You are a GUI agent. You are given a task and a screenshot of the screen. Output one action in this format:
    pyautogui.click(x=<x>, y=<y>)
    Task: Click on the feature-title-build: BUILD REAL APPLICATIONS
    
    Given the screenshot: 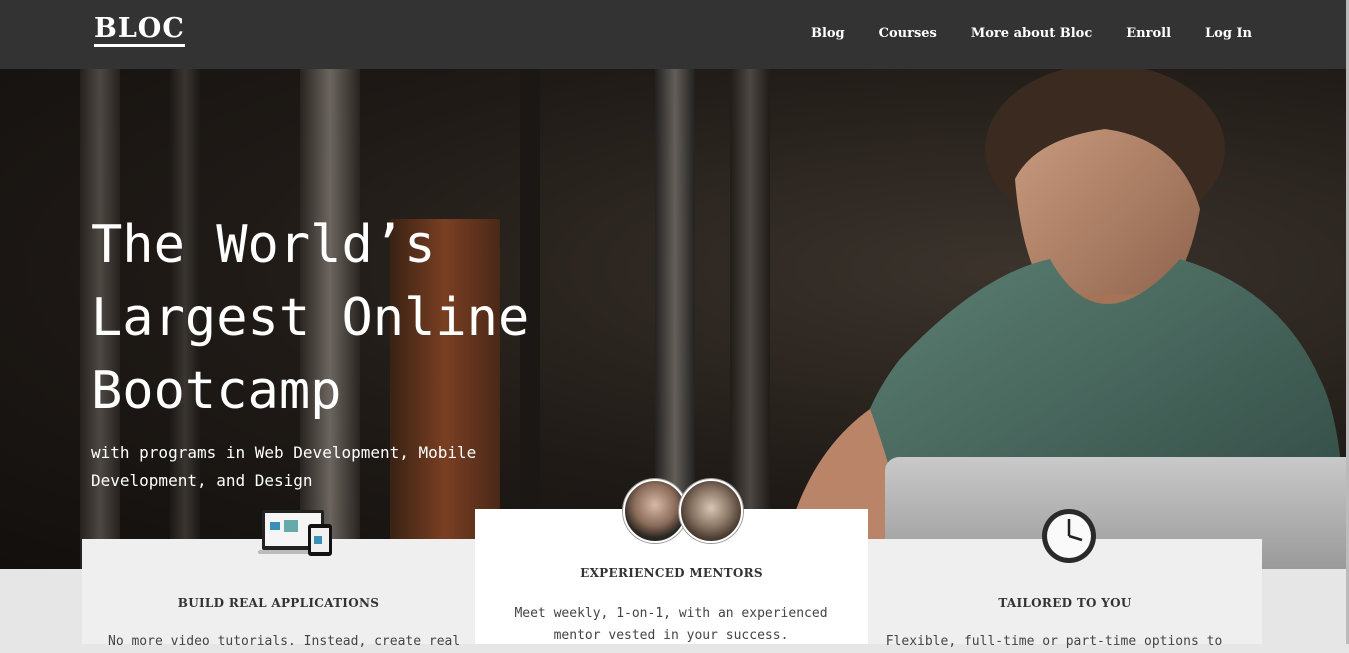 What is the action you would take?
    pyautogui.click(x=278, y=603)
    